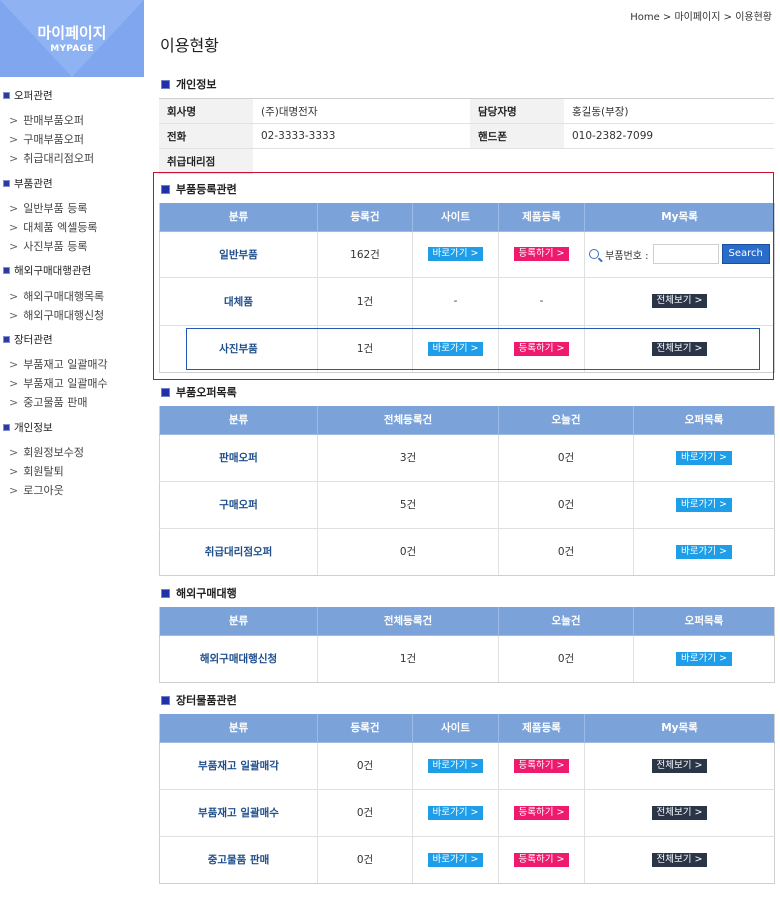 Image resolution: width=780 pixels, height=911 pixels. I want to click on sidebar-header: 마이페이지 MYPAGE, so click(72, 38).